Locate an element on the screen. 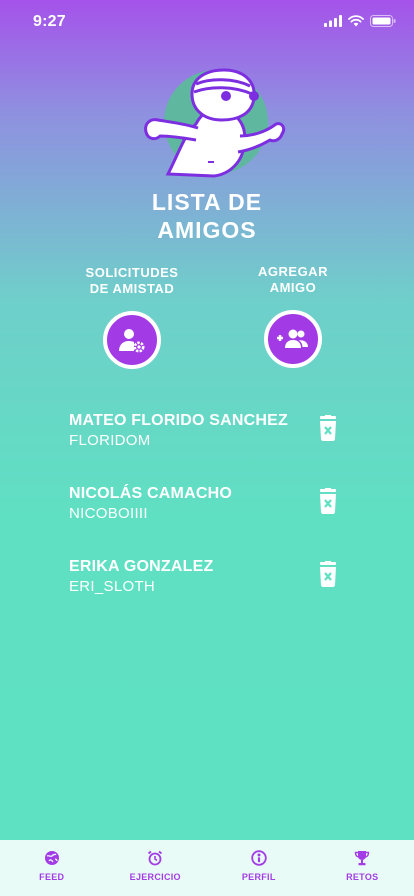 This screenshot has width=414, height=896. friend-username: ERI_SLOTH is located at coordinates (112, 586).